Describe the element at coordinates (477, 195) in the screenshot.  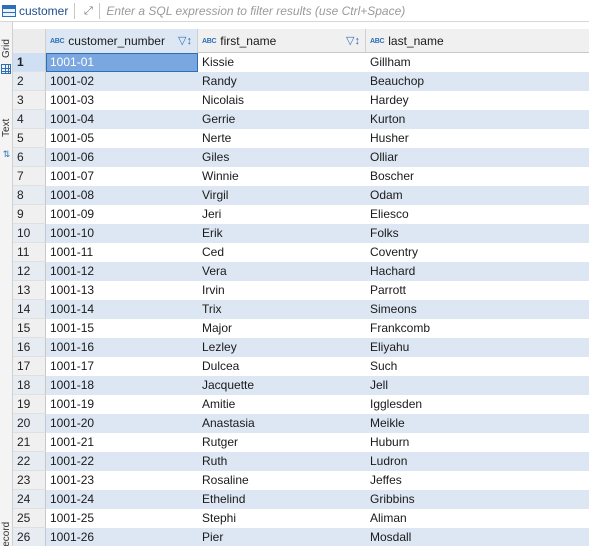
I see `cell-last-name: Odam` at that location.